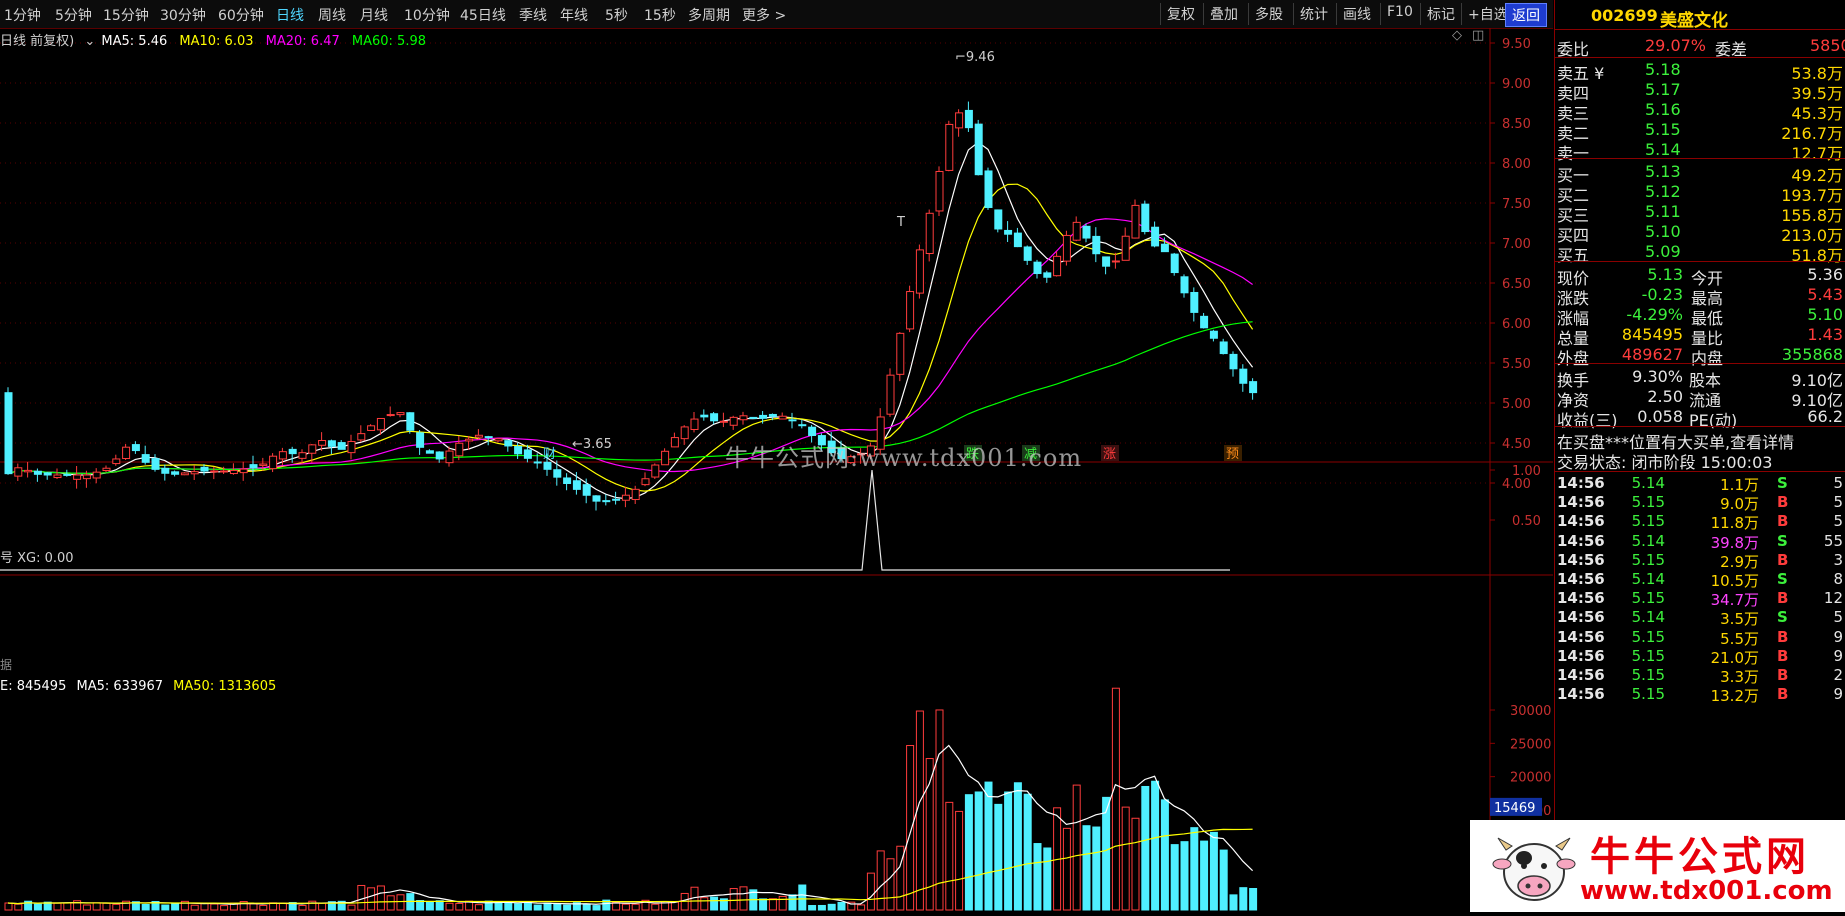 This screenshot has height=916, width=1845. What do you see at coordinates (549, 454) in the screenshot?
I see `event-marker: 财` at bounding box center [549, 454].